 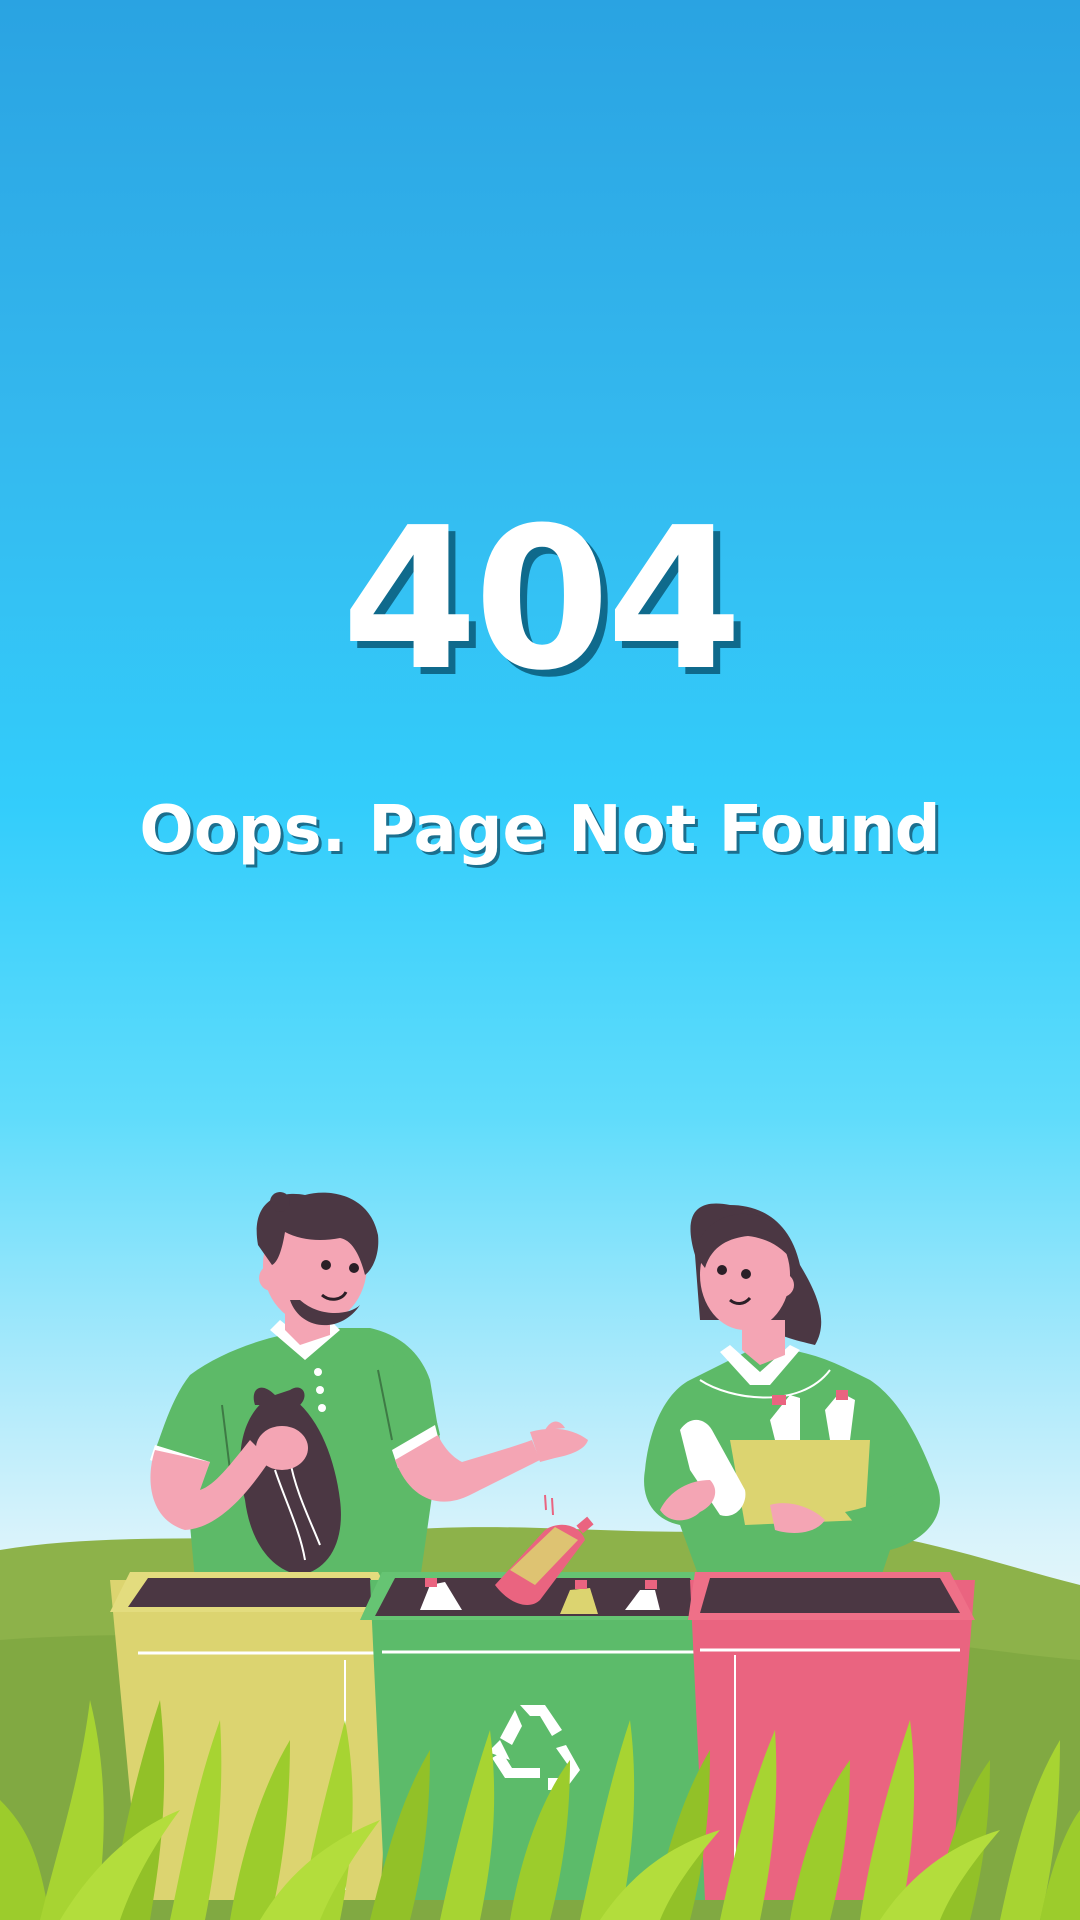 I want to click on error-code: 404, so click(x=541, y=600).